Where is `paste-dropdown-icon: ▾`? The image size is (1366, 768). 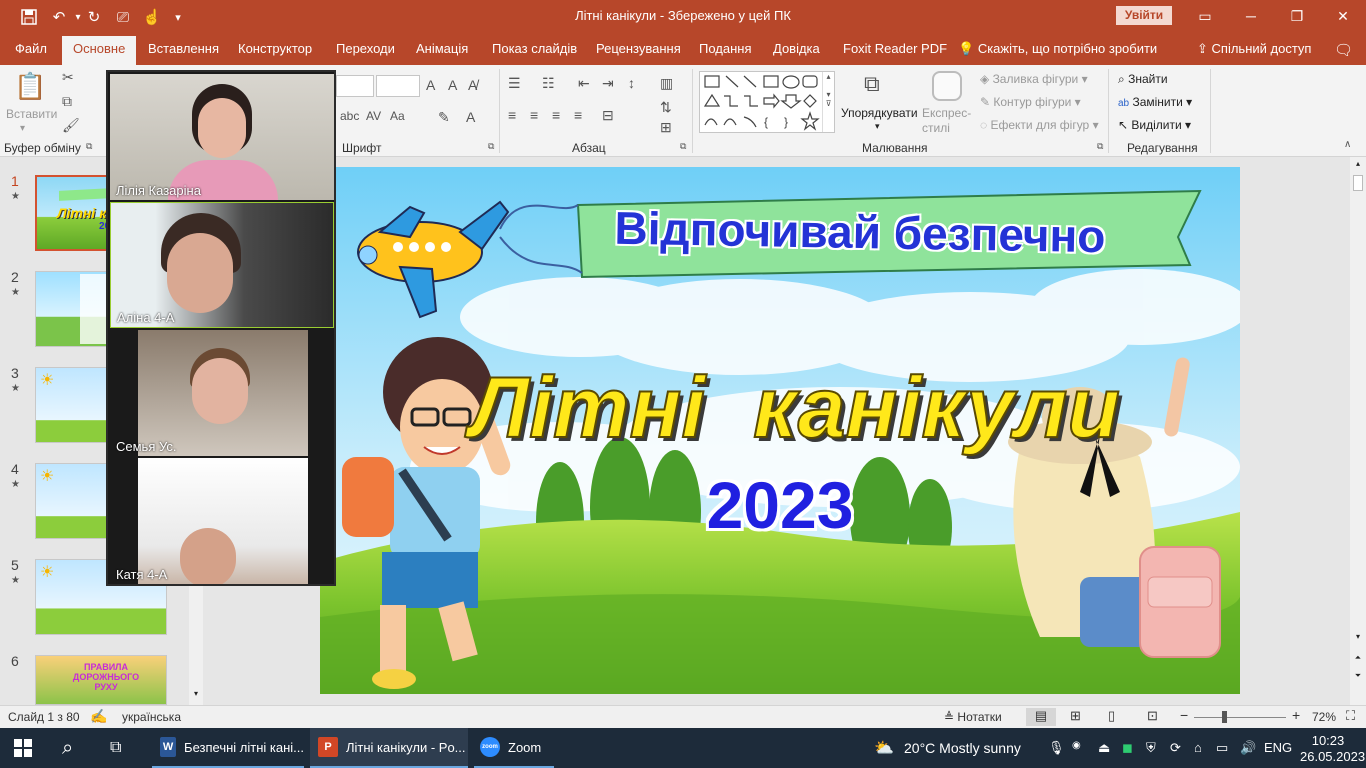 paste-dropdown-icon: ▾ is located at coordinates (22, 128).